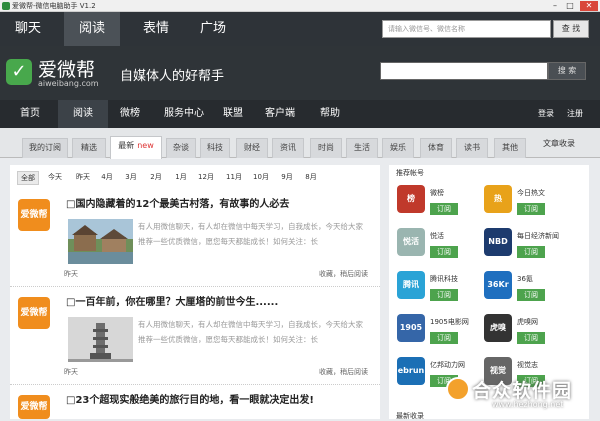  I want to click on account-logo-icon: 1905, so click(411, 328).